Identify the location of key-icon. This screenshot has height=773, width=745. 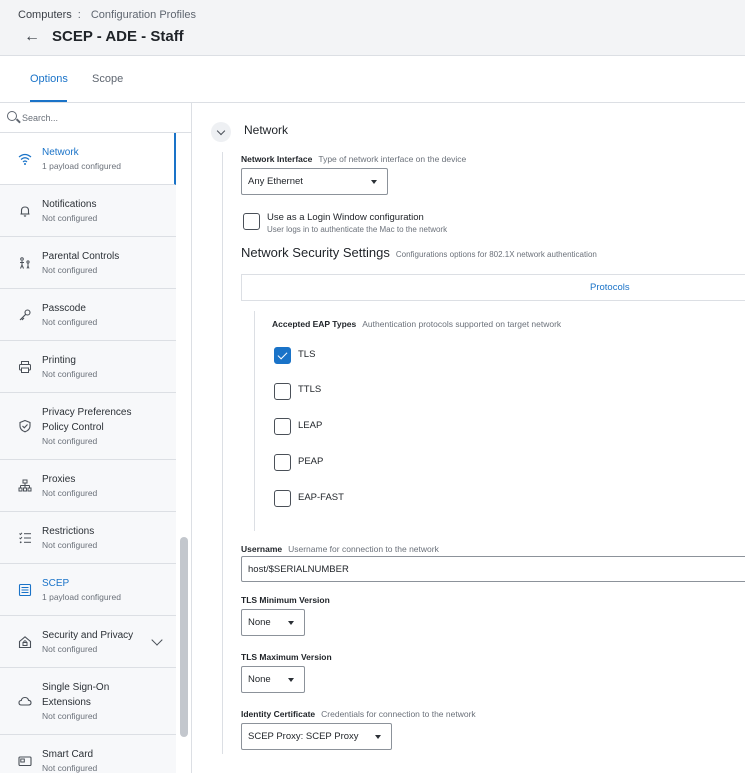
(25, 315).